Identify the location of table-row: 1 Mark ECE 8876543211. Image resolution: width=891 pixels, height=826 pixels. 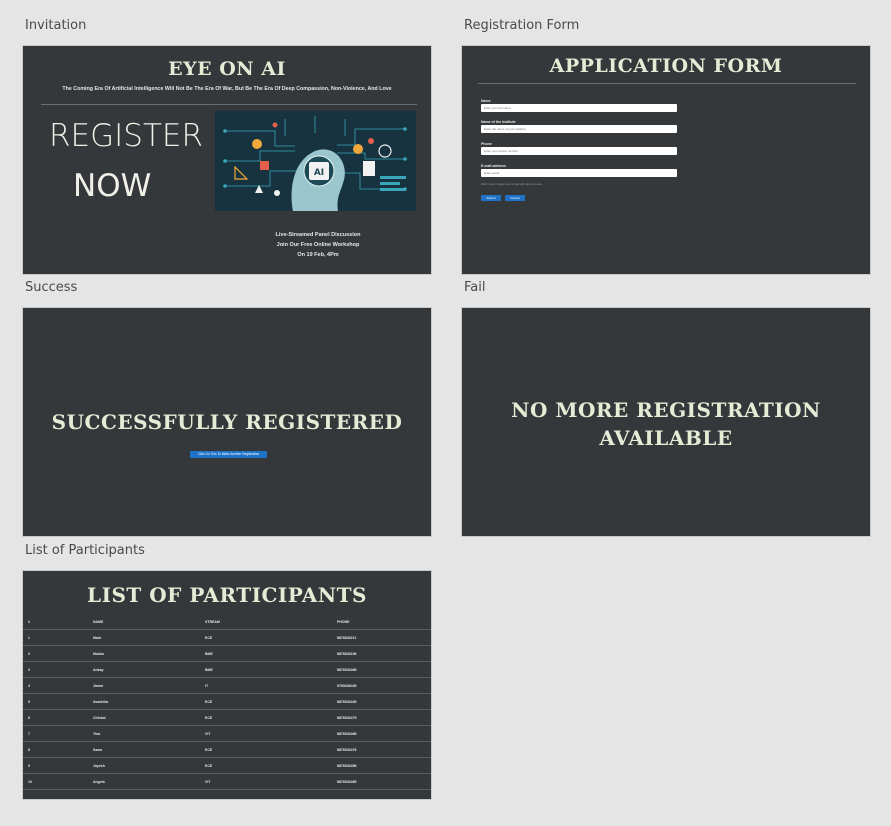
(227, 637).